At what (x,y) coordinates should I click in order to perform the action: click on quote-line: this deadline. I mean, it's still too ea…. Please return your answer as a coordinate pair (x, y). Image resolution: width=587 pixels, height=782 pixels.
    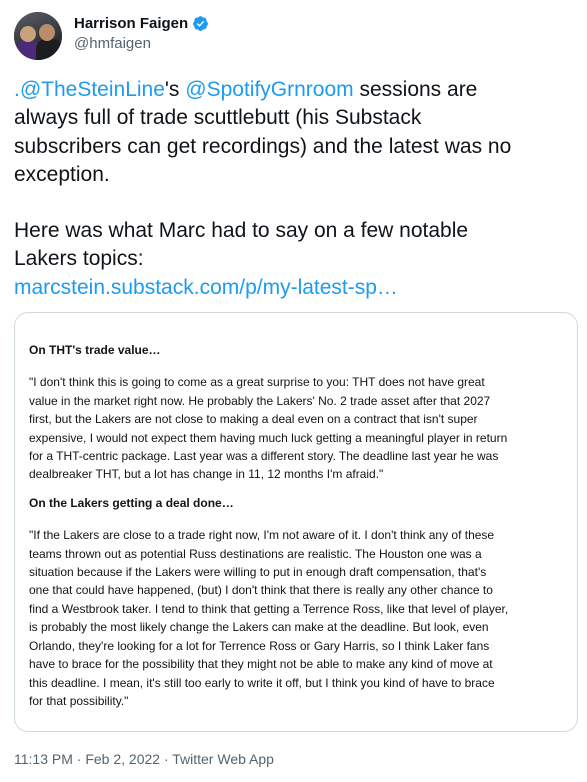
    Looking at the image, I should click on (262, 682).